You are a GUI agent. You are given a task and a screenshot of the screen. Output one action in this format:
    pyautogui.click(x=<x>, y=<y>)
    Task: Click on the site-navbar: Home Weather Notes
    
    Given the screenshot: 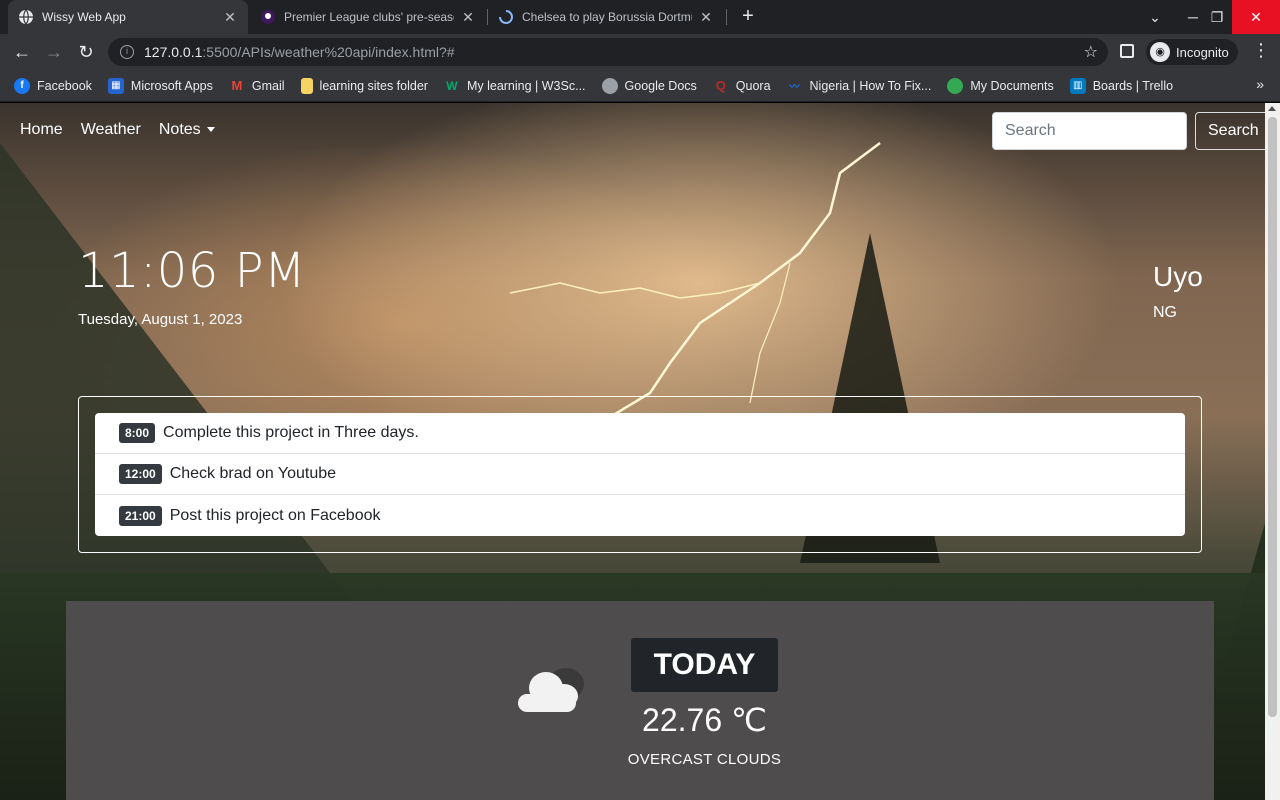 What is the action you would take?
    pyautogui.click(x=117, y=130)
    